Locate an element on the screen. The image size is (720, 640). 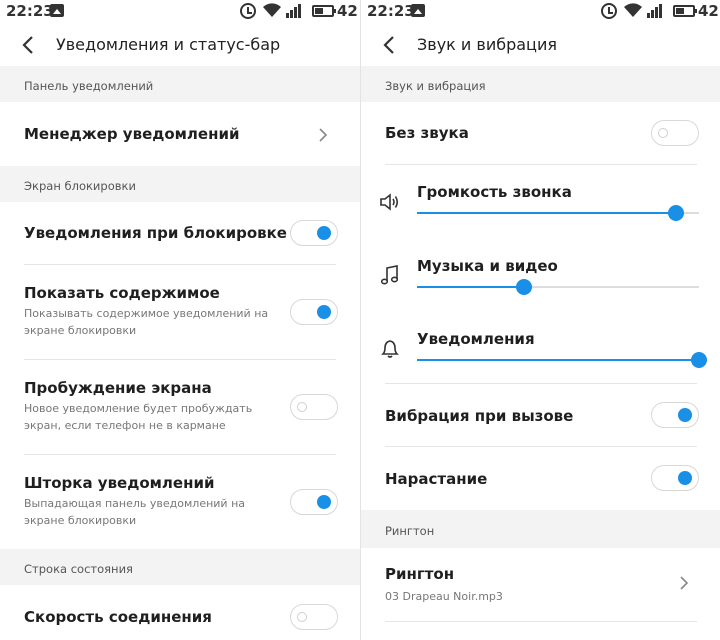
media-volume-item: Музыка и видео is located at coordinates (540, 274).